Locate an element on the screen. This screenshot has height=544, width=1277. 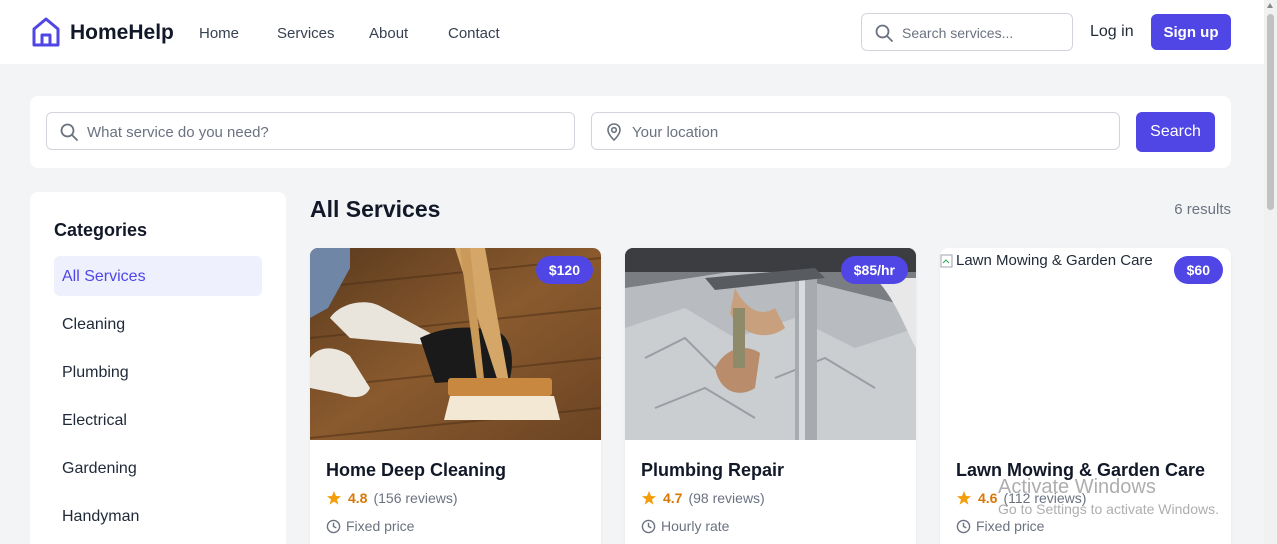
watermark-subtitle: Go to Settings to activate Windows. is located at coordinates (1108, 509).